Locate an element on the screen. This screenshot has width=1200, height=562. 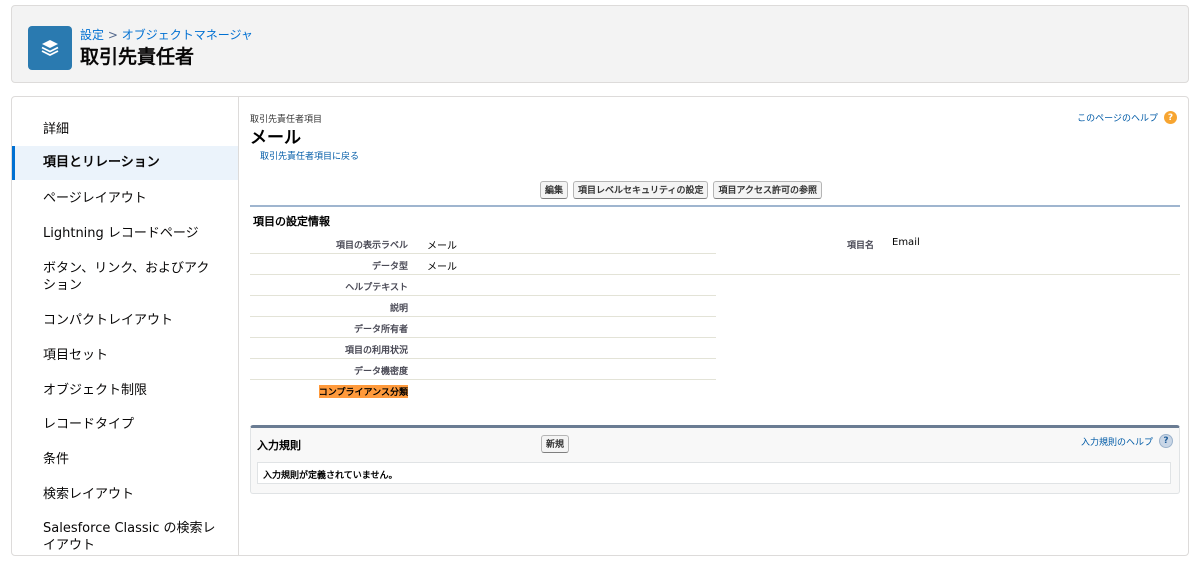
field-row-api-name: 項目名 Email is located at coordinates (948, 254).